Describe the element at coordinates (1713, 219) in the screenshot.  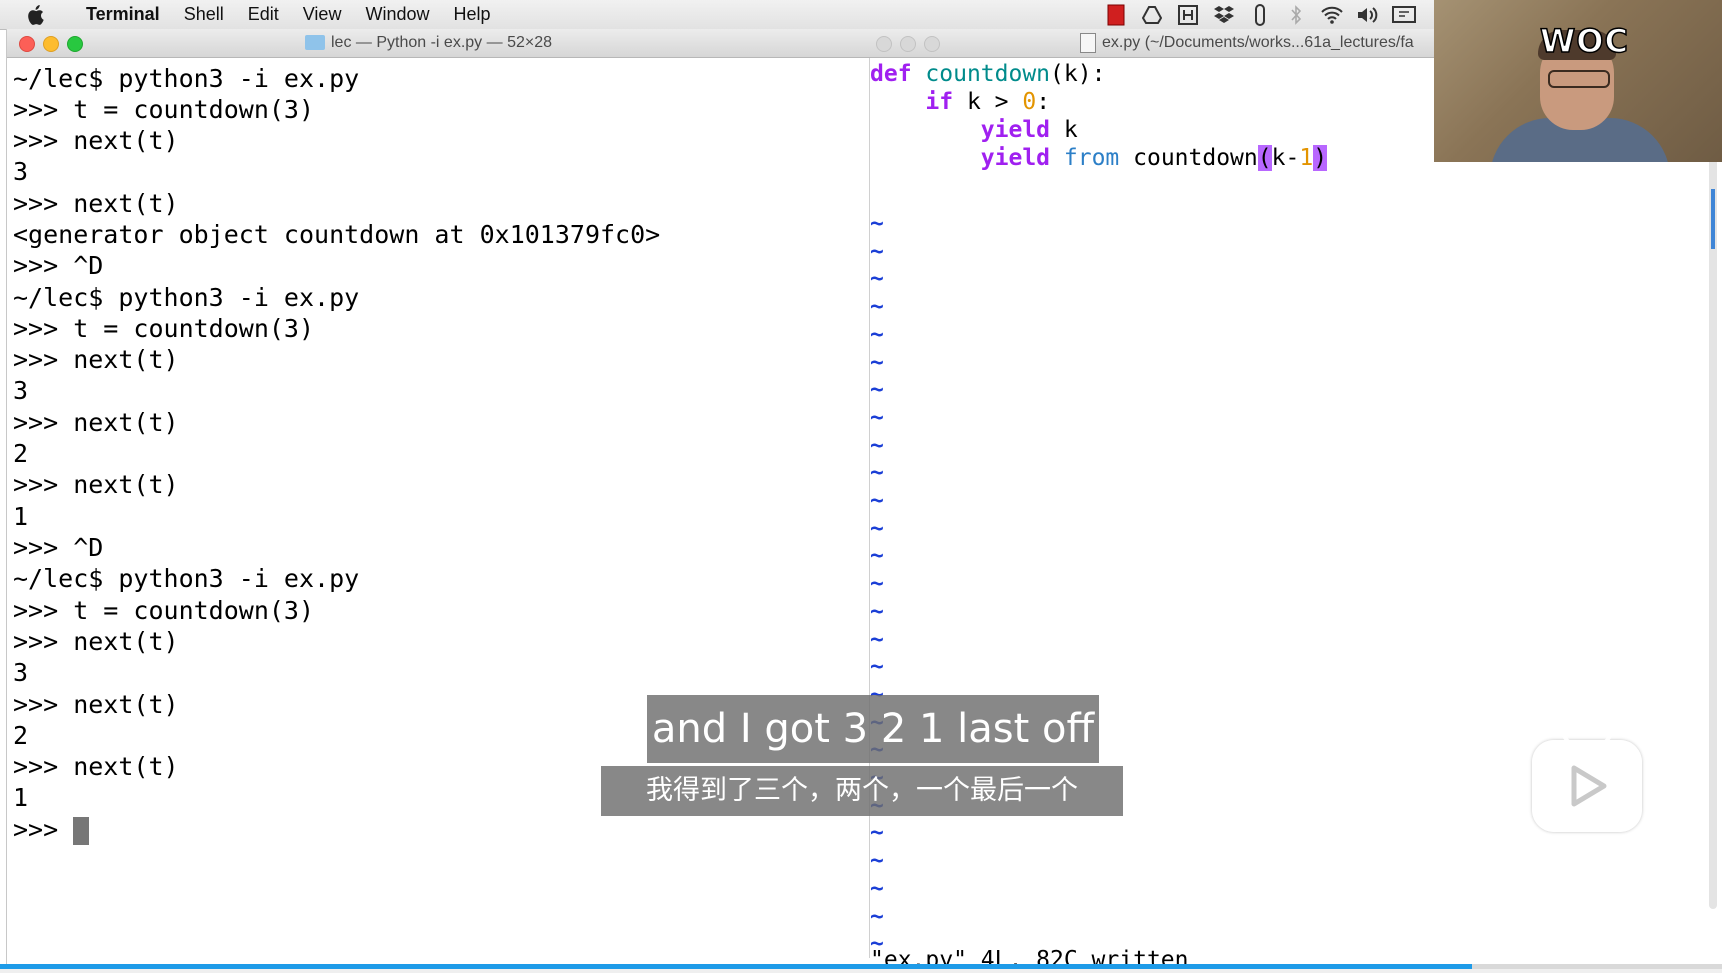
I see `editor-scroll-thumb` at that location.